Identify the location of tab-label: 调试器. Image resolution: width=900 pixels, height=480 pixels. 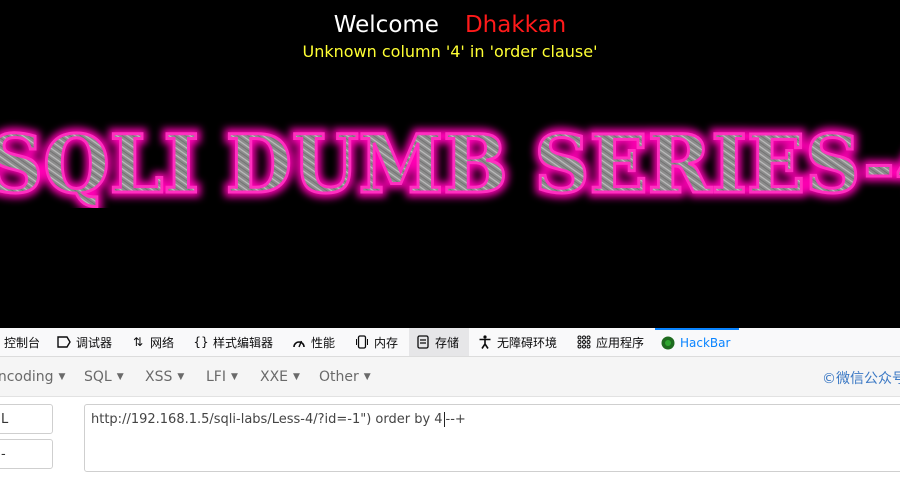
(94, 342).